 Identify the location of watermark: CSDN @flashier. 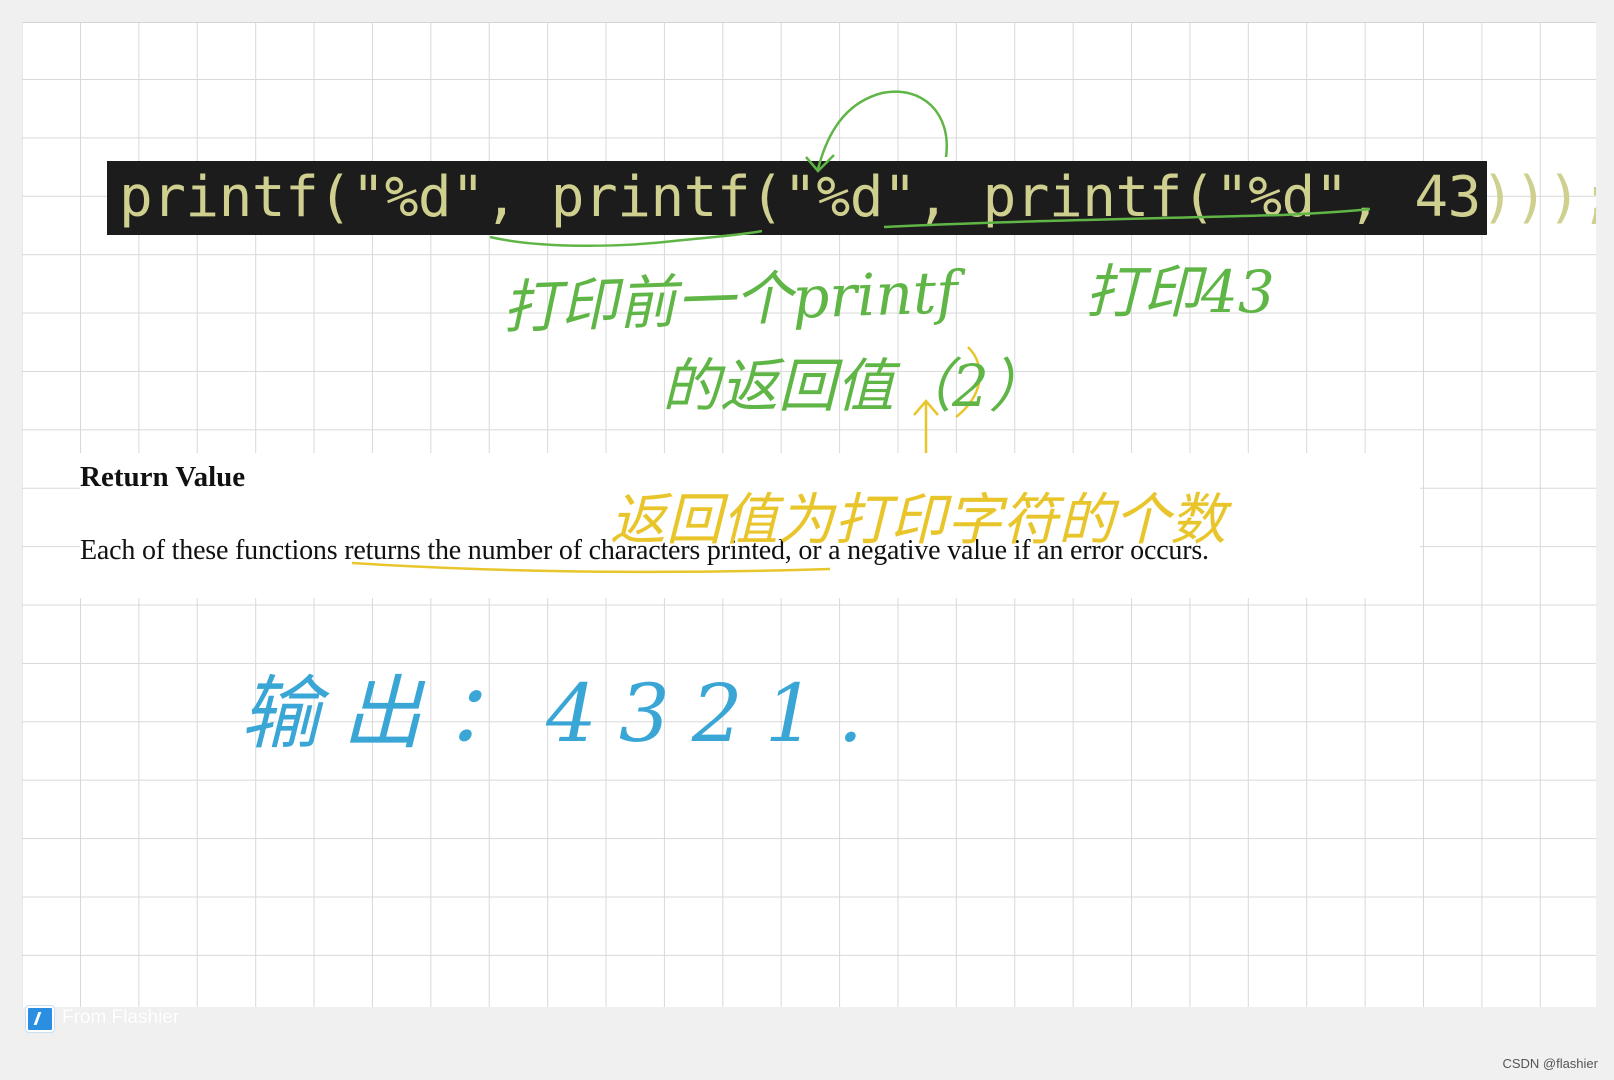
(1550, 1063).